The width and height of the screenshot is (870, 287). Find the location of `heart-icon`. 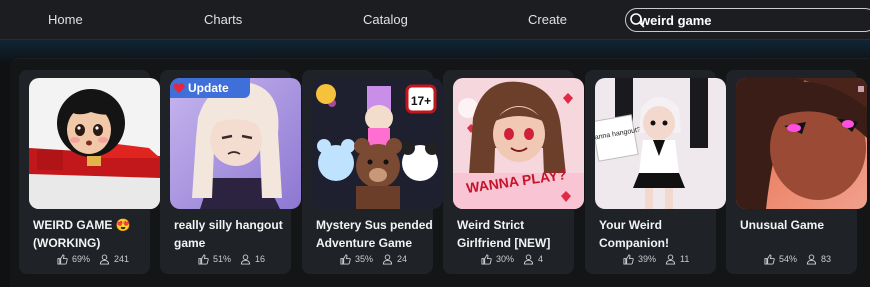

heart-icon is located at coordinates (179, 88).